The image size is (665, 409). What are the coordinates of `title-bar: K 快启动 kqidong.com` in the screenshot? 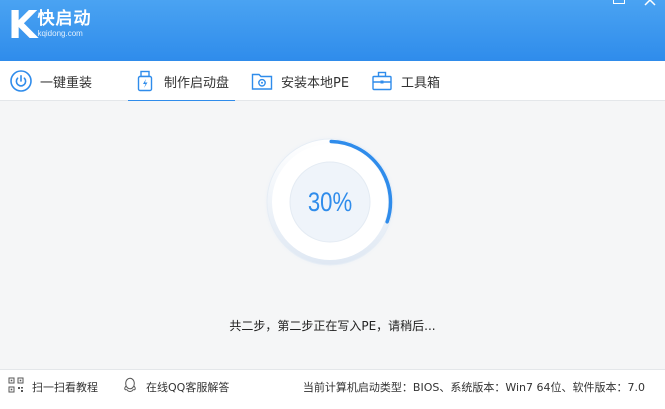 It's located at (332, 30).